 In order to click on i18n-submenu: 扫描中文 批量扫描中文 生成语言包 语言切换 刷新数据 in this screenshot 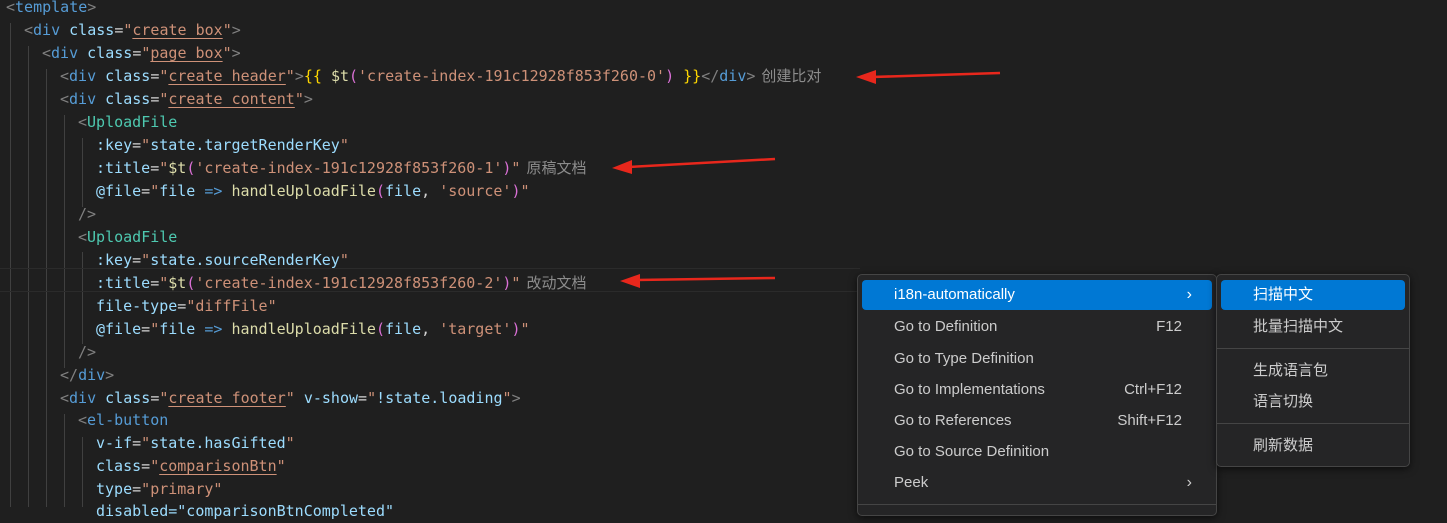, I will do `click(1313, 370)`.